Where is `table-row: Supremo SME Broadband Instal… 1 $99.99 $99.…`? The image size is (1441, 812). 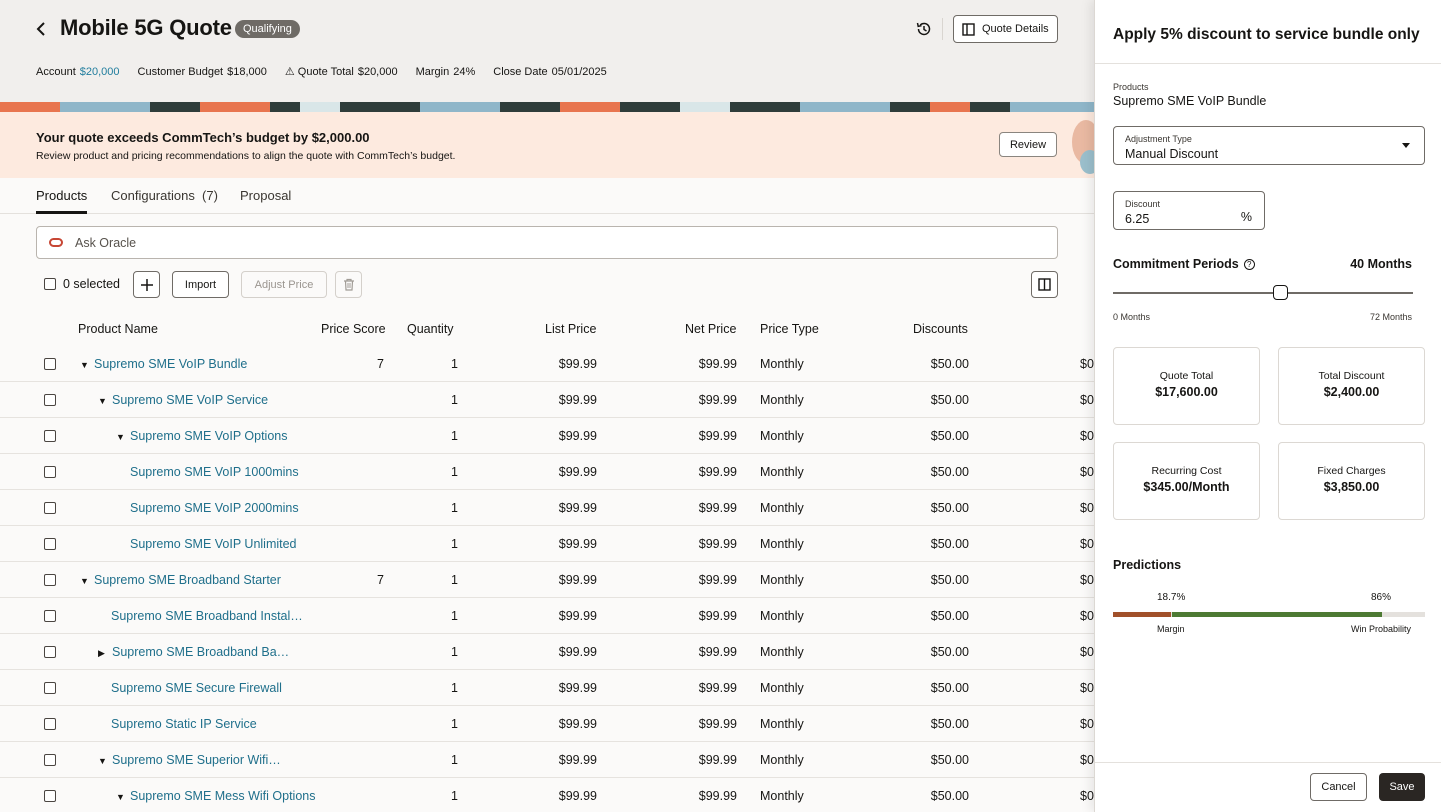 table-row: Supremo SME Broadband Instal… 1 $99.99 $99.… is located at coordinates (547, 616).